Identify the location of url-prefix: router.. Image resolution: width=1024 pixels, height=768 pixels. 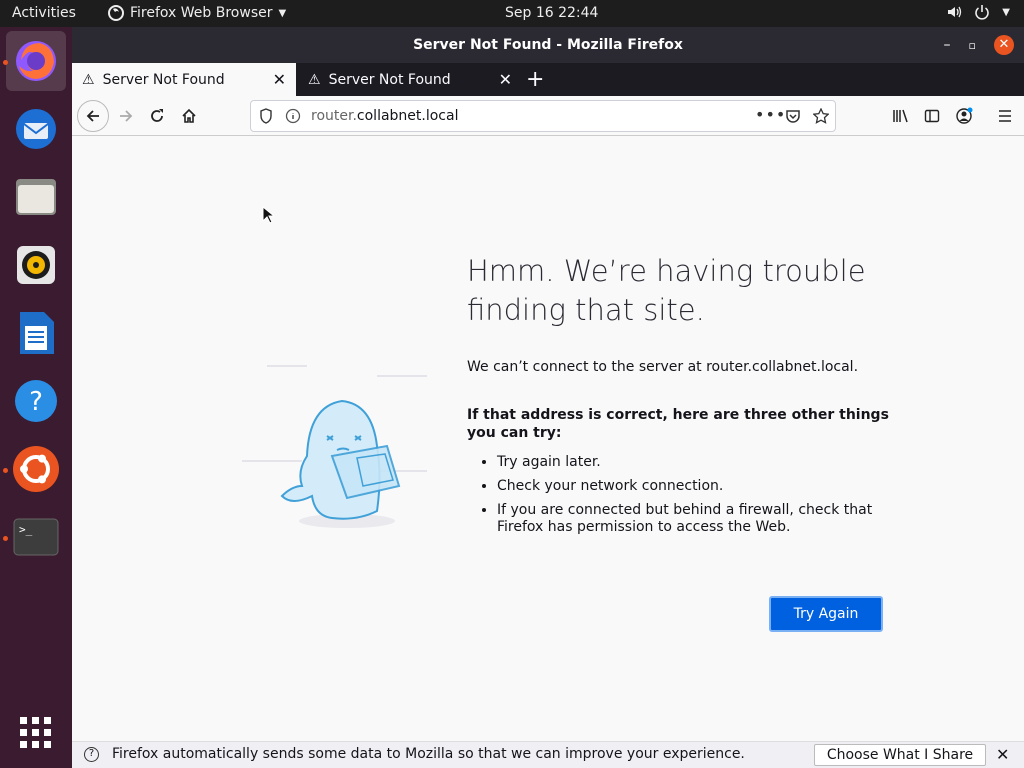
(334, 116).